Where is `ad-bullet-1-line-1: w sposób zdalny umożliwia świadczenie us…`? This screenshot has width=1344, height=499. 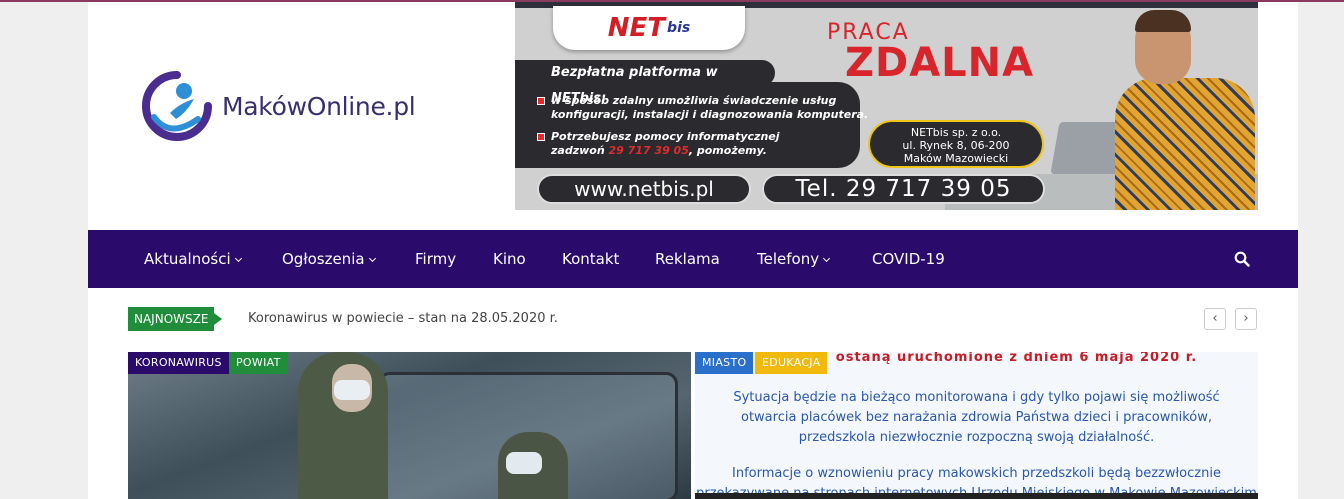
ad-bullet-1-line-1: w sposób zdalny umożliwia świadczenie us… is located at coordinates (694, 100).